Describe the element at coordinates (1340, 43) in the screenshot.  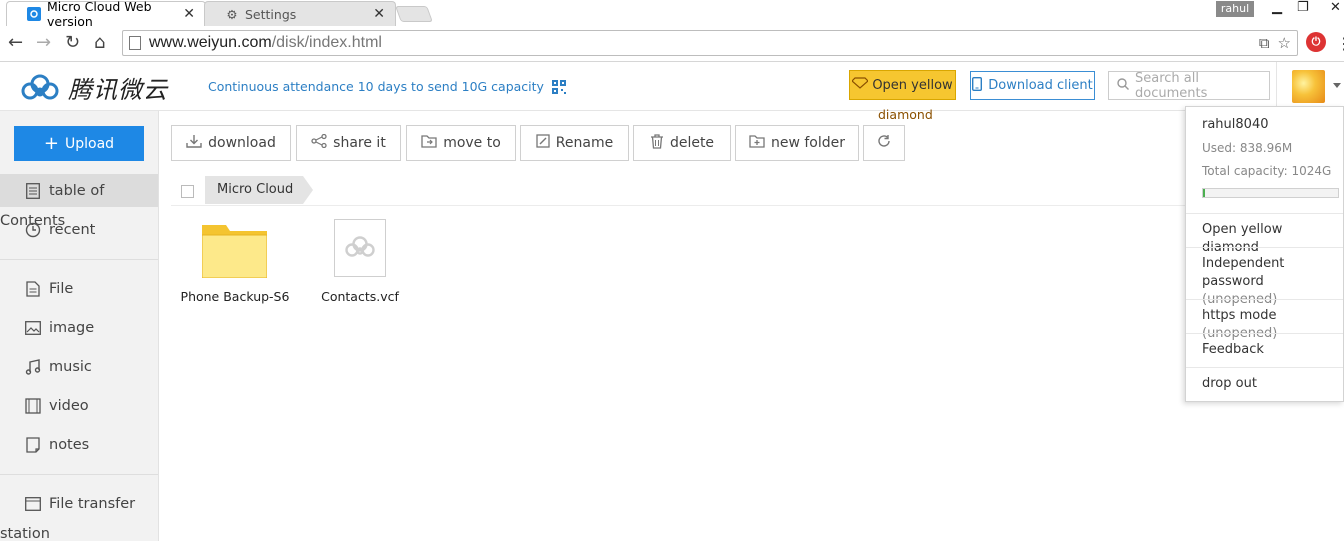
I see `browser-menu-icon: ⋮` at that location.